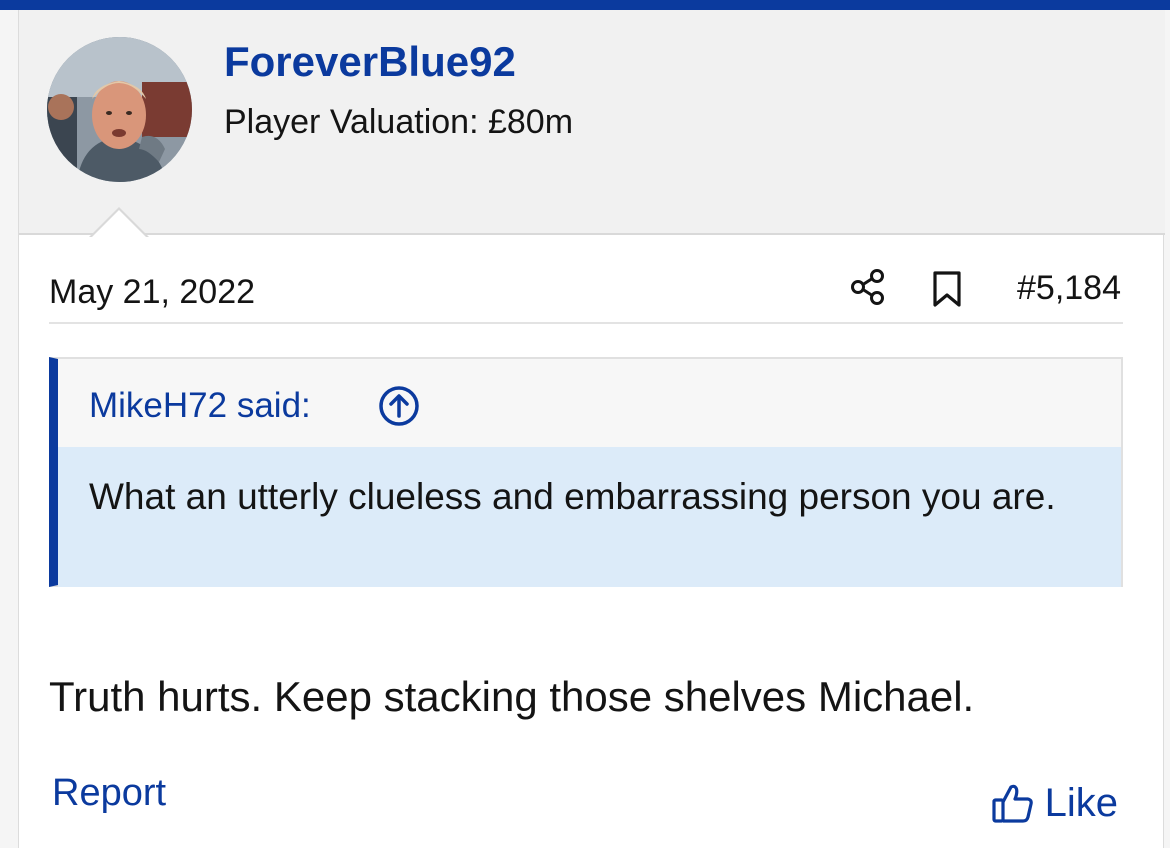  I want to click on user-title: Player Valuation: £80m, so click(399, 122).